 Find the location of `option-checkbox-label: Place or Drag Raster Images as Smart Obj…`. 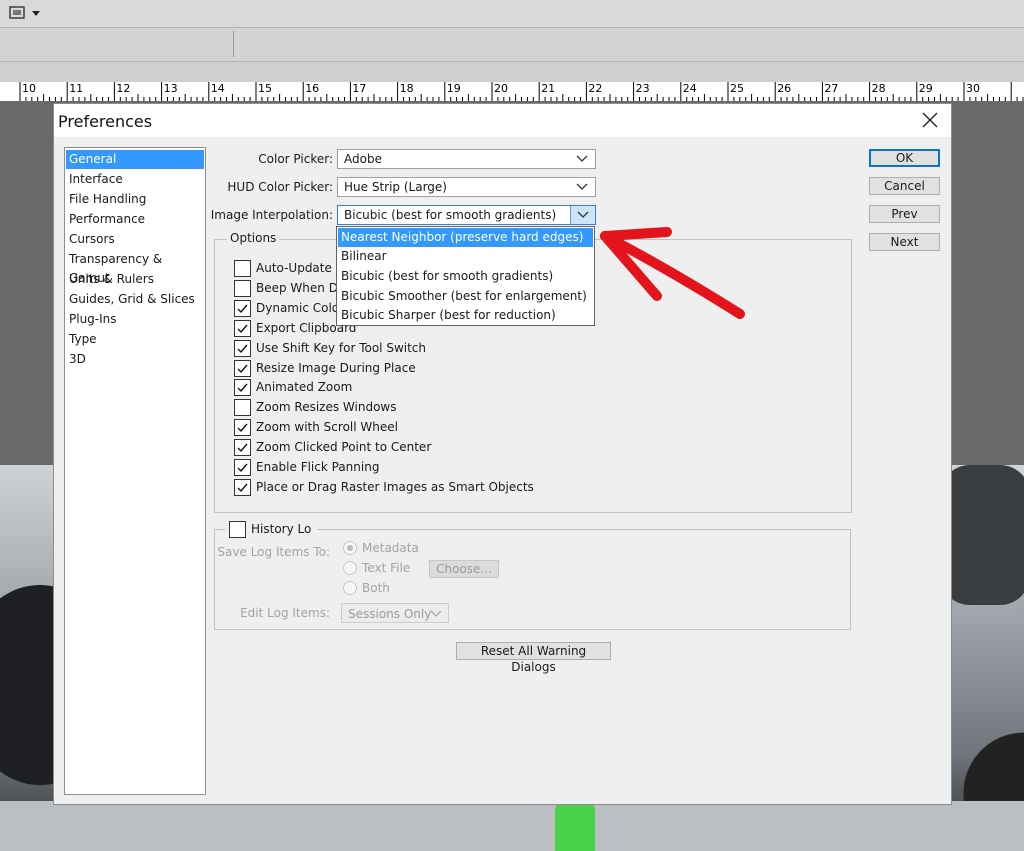

option-checkbox-label: Place or Drag Raster Images as Smart Obj… is located at coordinates (395, 486).